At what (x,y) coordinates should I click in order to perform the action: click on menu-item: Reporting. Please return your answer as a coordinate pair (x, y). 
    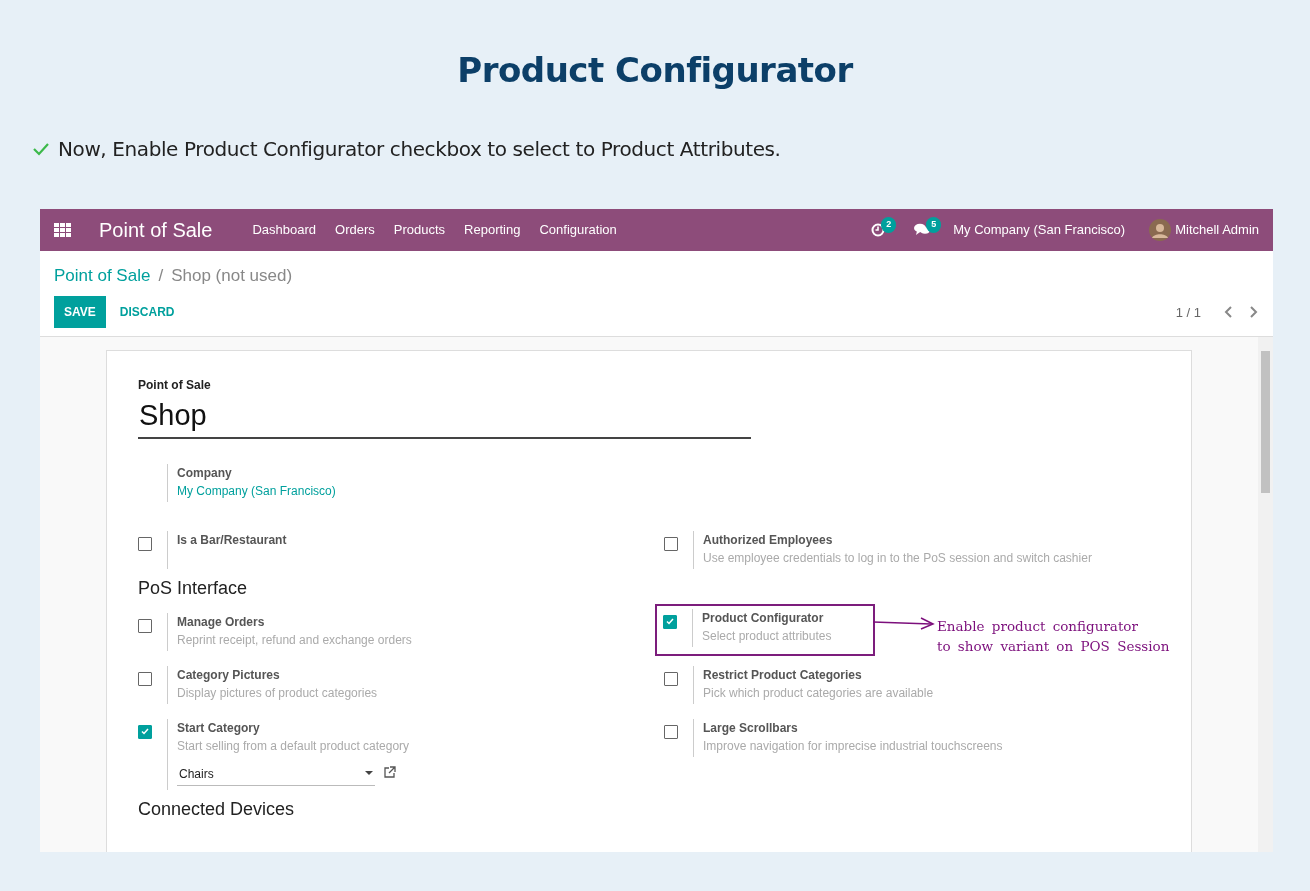
    Looking at the image, I should click on (492, 230).